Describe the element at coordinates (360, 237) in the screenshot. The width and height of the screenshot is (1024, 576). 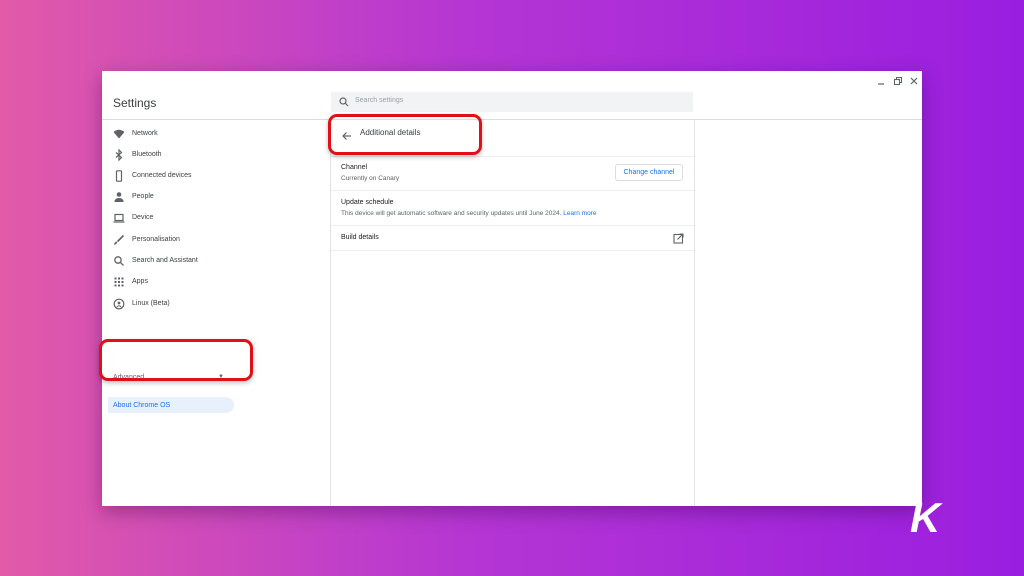
I see `build-details-label: Build details` at that location.